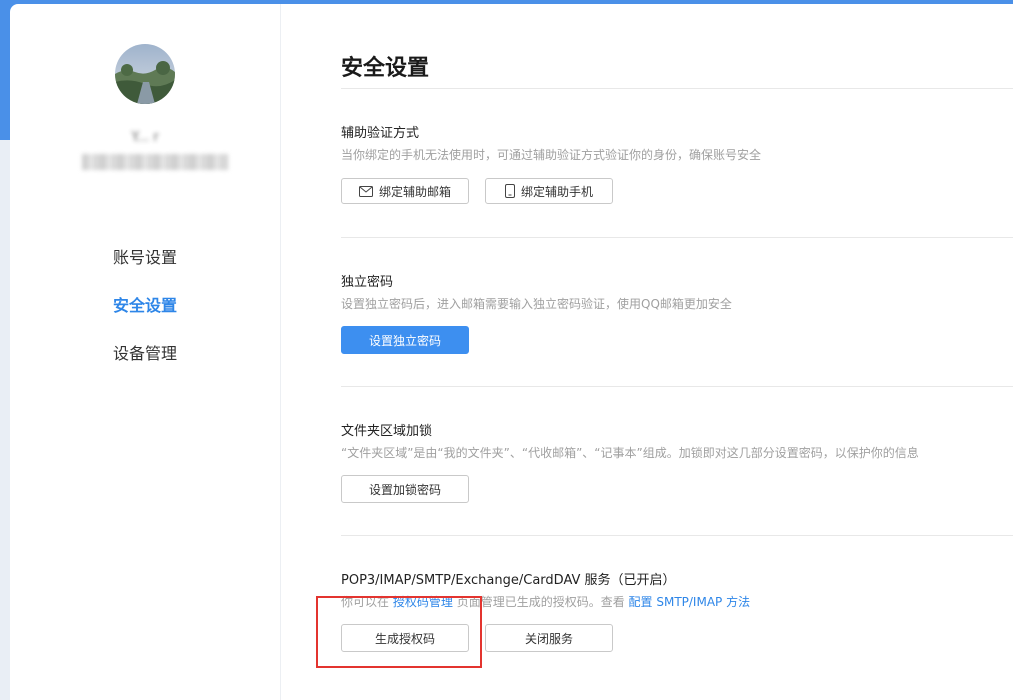 Image resolution: width=1013 pixels, height=700 pixels. Describe the element at coordinates (365, 191) in the screenshot. I see `mail-icon` at that location.